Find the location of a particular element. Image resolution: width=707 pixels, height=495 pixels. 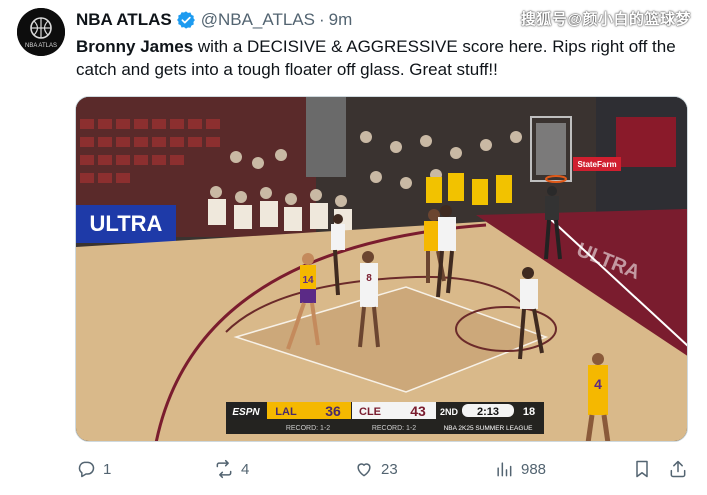

scorebug-record1: RECORD: 1-2 is located at coordinates (308, 428).